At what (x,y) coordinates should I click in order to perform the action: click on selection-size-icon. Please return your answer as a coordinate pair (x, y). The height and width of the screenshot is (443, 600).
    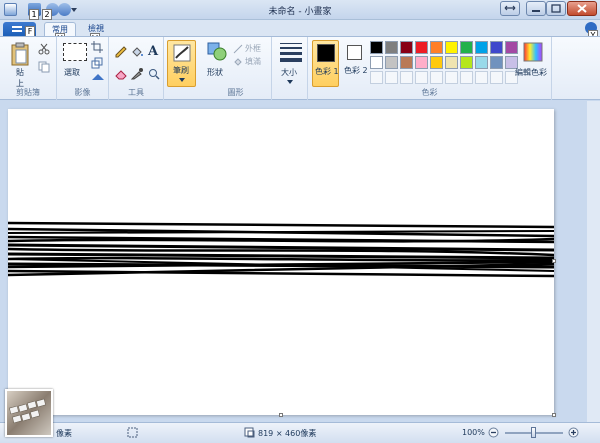
    Looking at the image, I should click on (132, 432).